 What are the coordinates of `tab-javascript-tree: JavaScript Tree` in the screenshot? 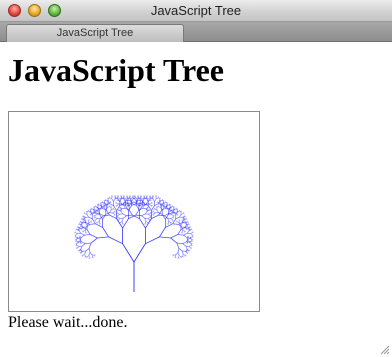 It's located at (95, 33).